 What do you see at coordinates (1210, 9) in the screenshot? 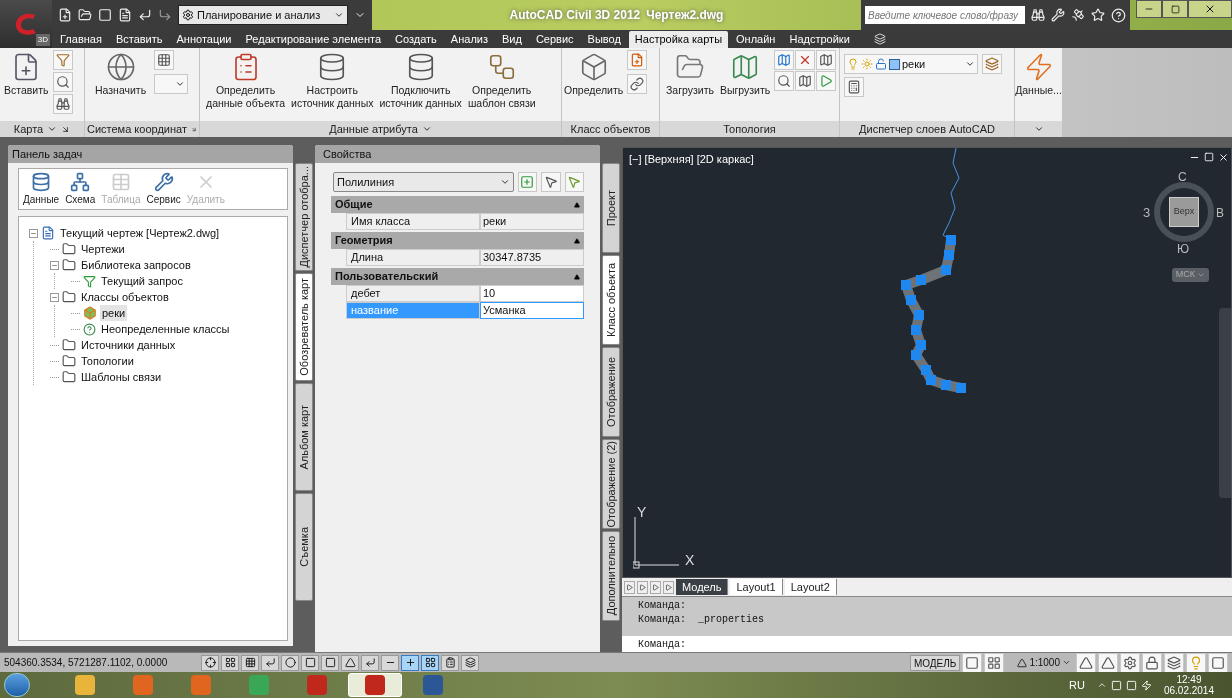
I see `close-button` at bounding box center [1210, 9].